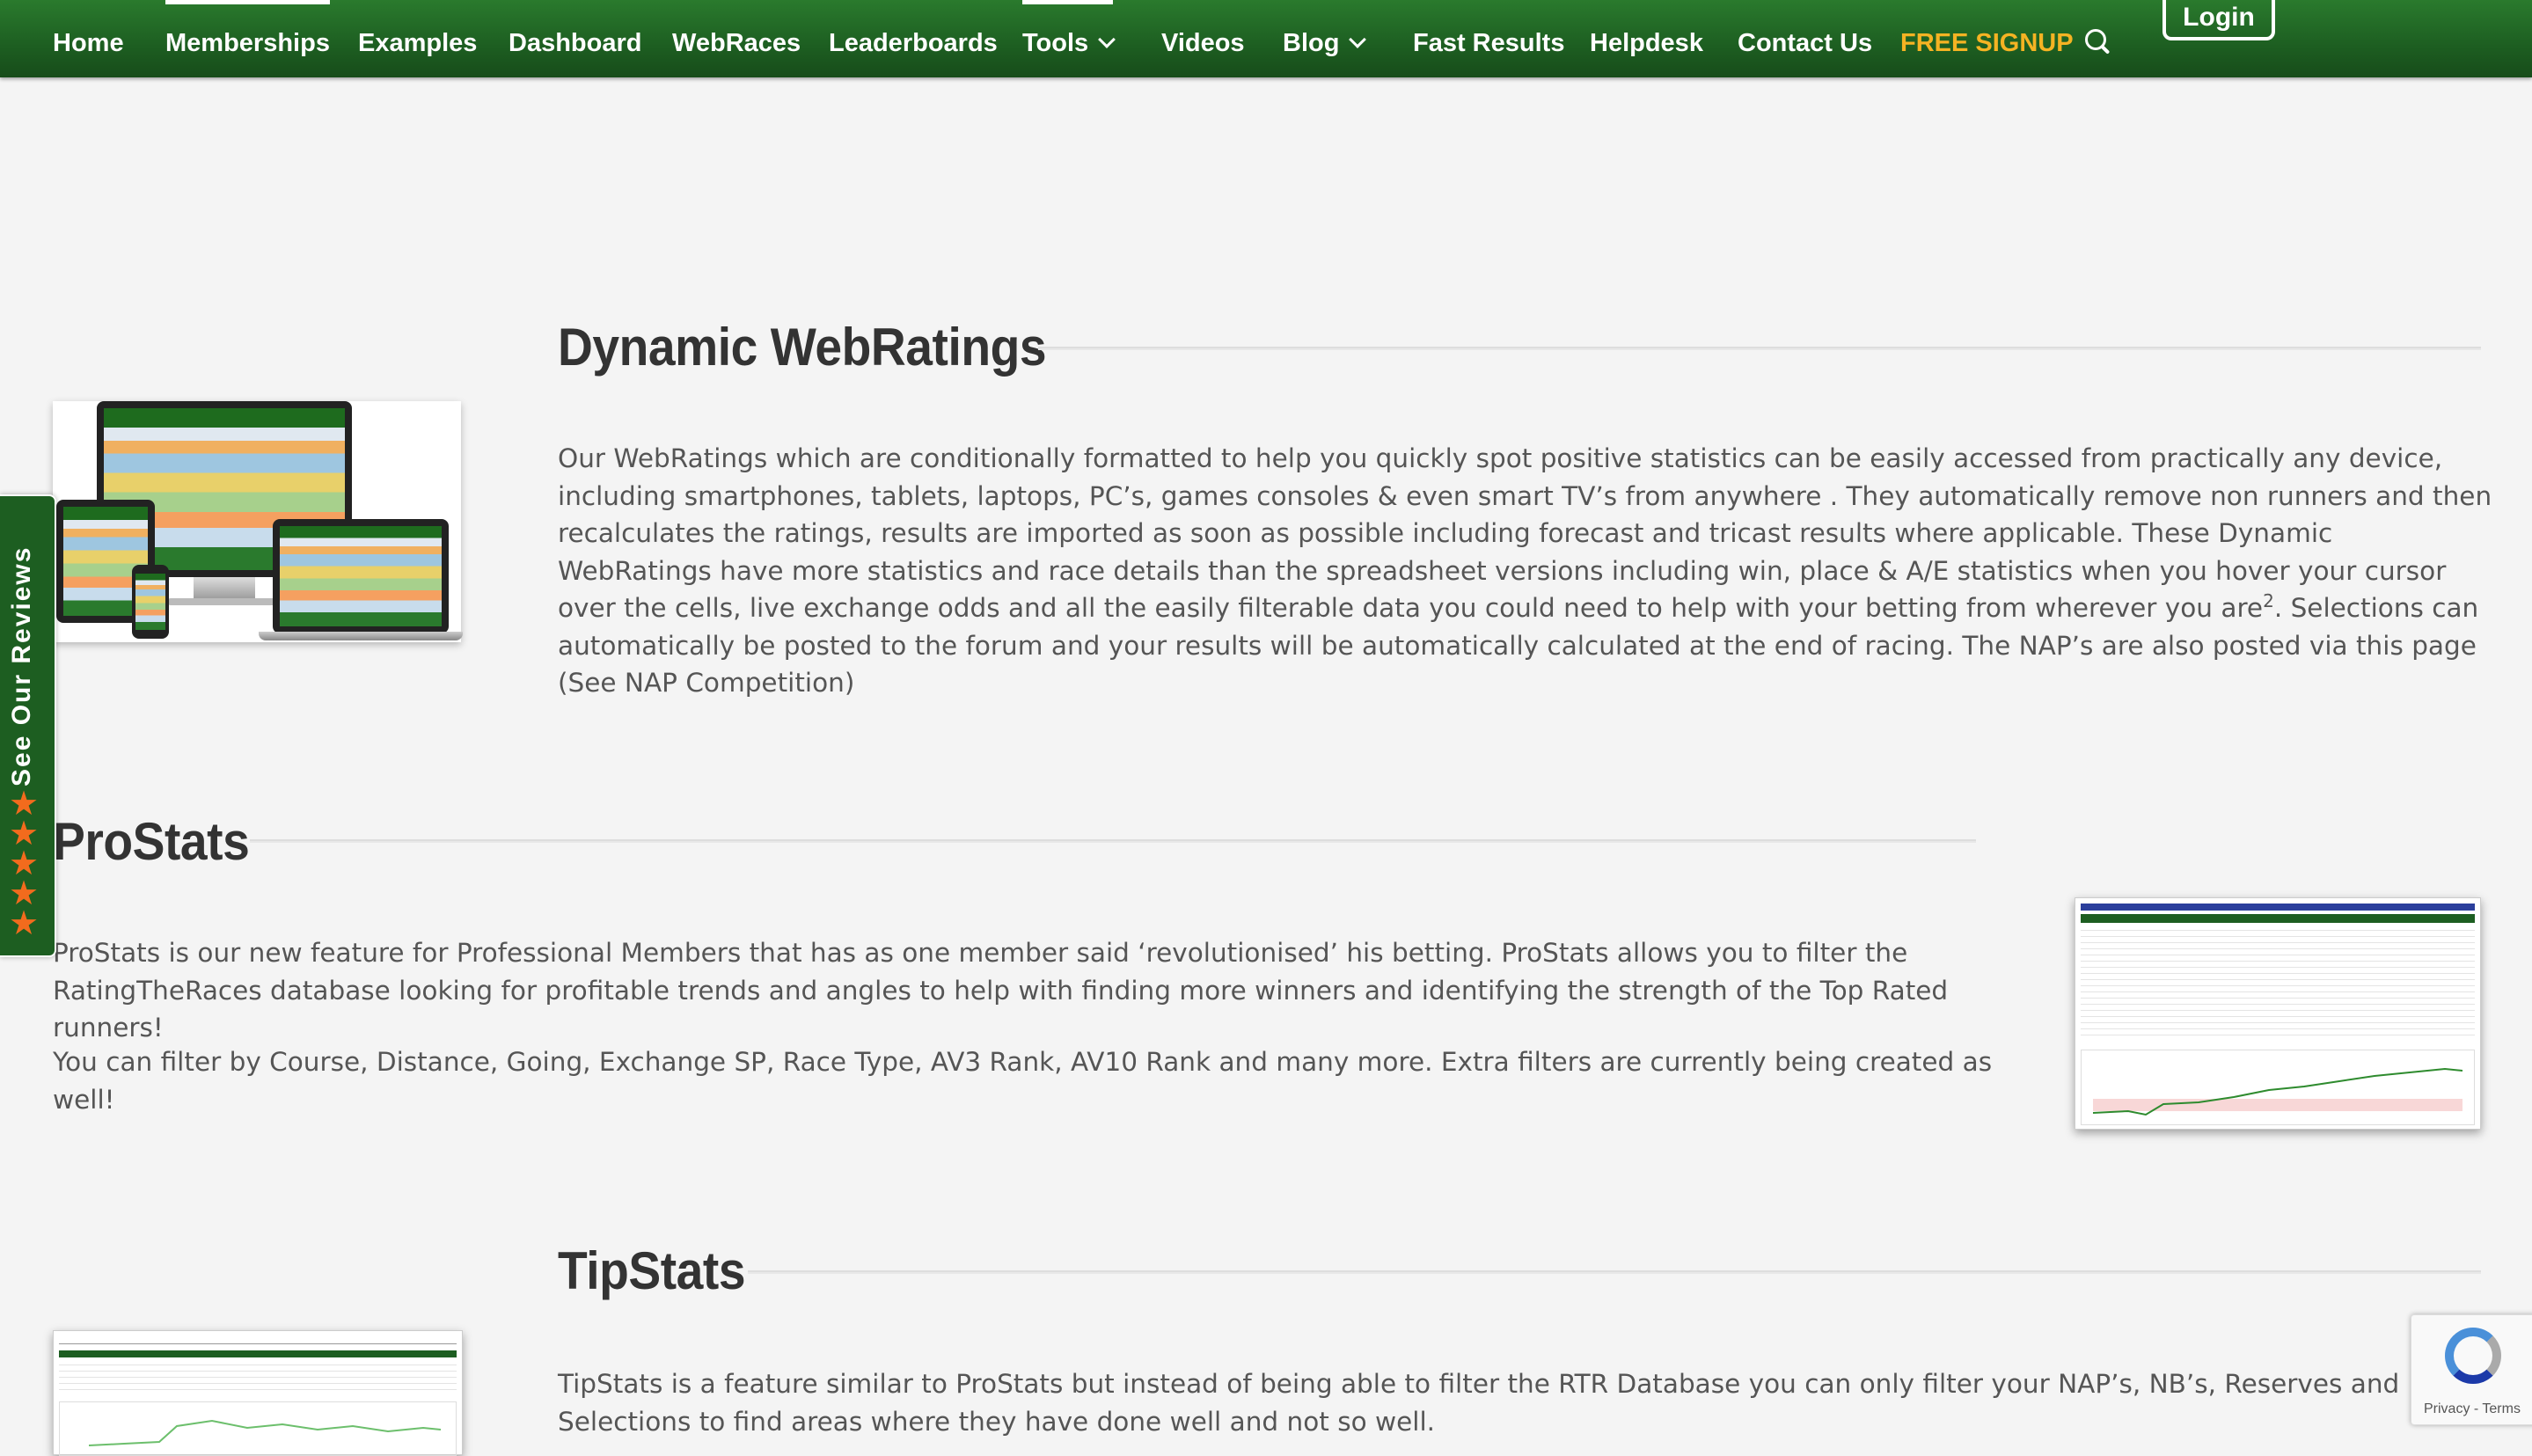 The image size is (2532, 1456). I want to click on recaptcha-badge: Privacy - Terms, so click(2471, 1369).